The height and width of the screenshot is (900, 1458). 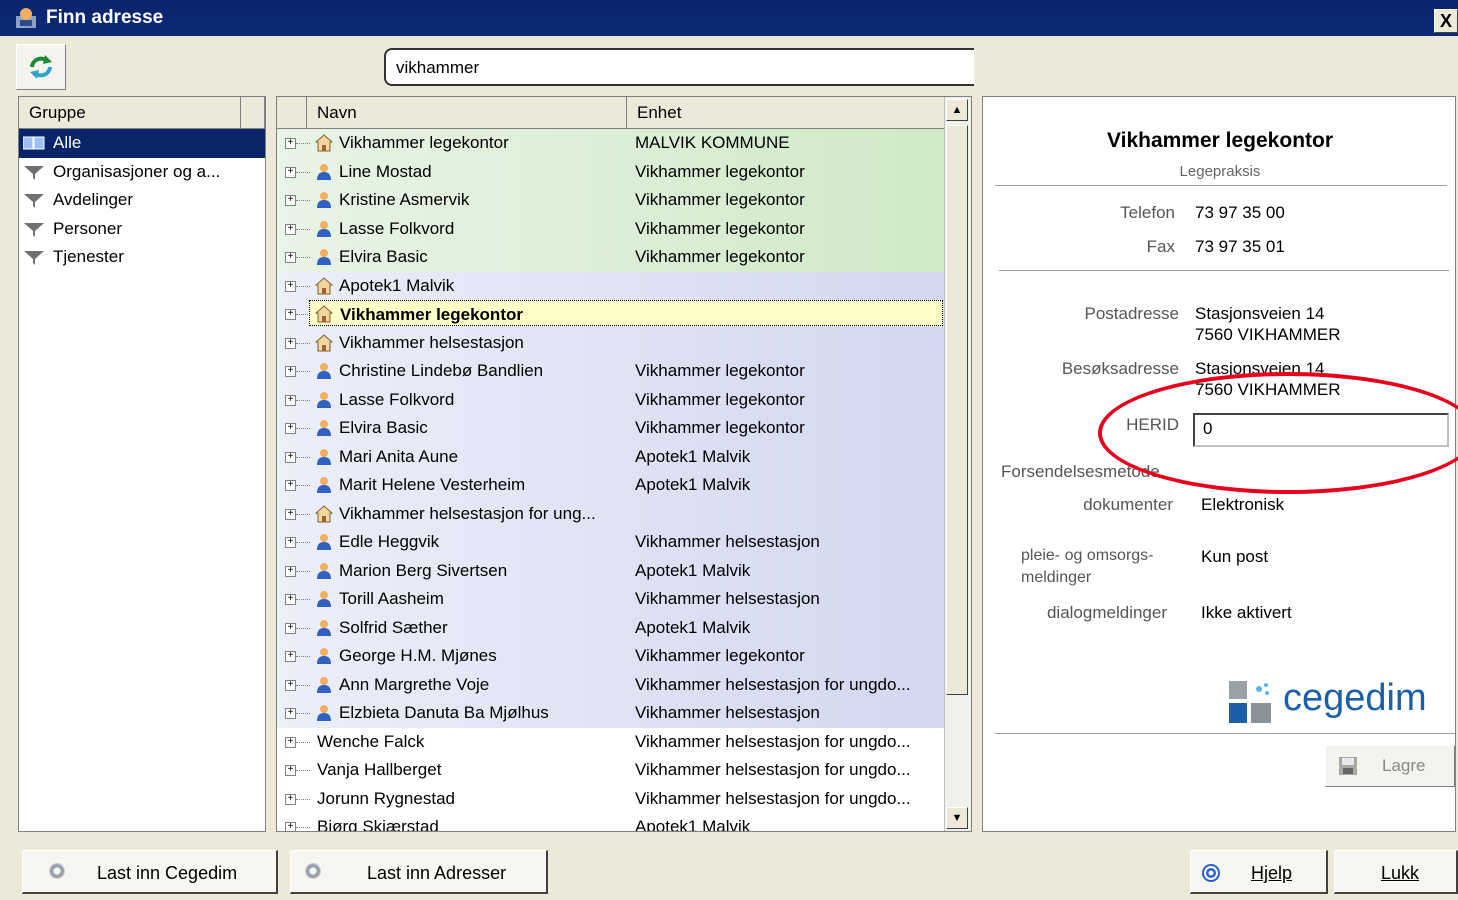 What do you see at coordinates (1259, 872) in the screenshot?
I see `help-button: Hjelp` at bounding box center [1259, 872].